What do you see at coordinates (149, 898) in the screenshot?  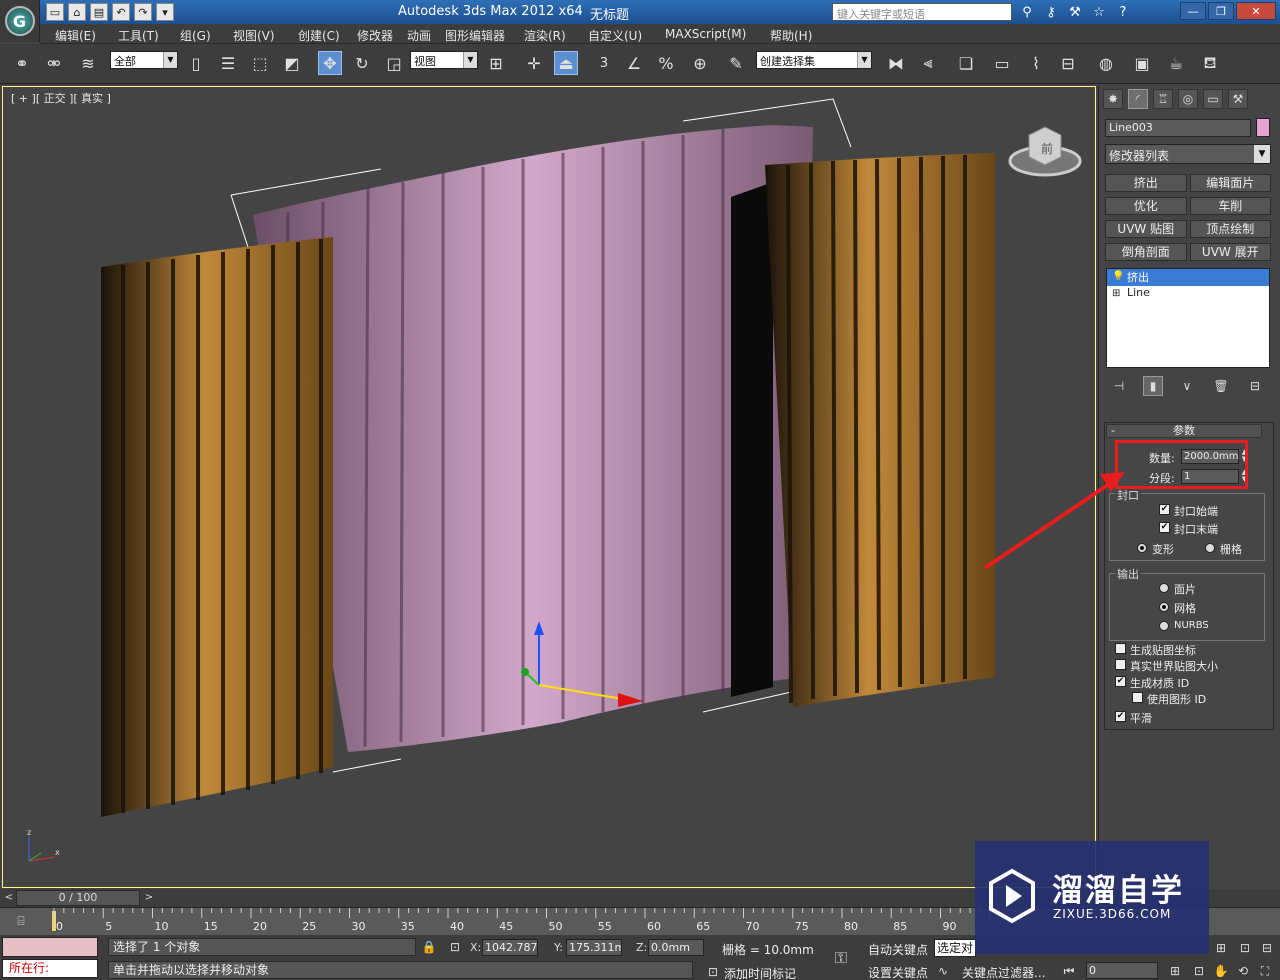 I see `next-frame-icon: >` at bounding box center [149, 898].